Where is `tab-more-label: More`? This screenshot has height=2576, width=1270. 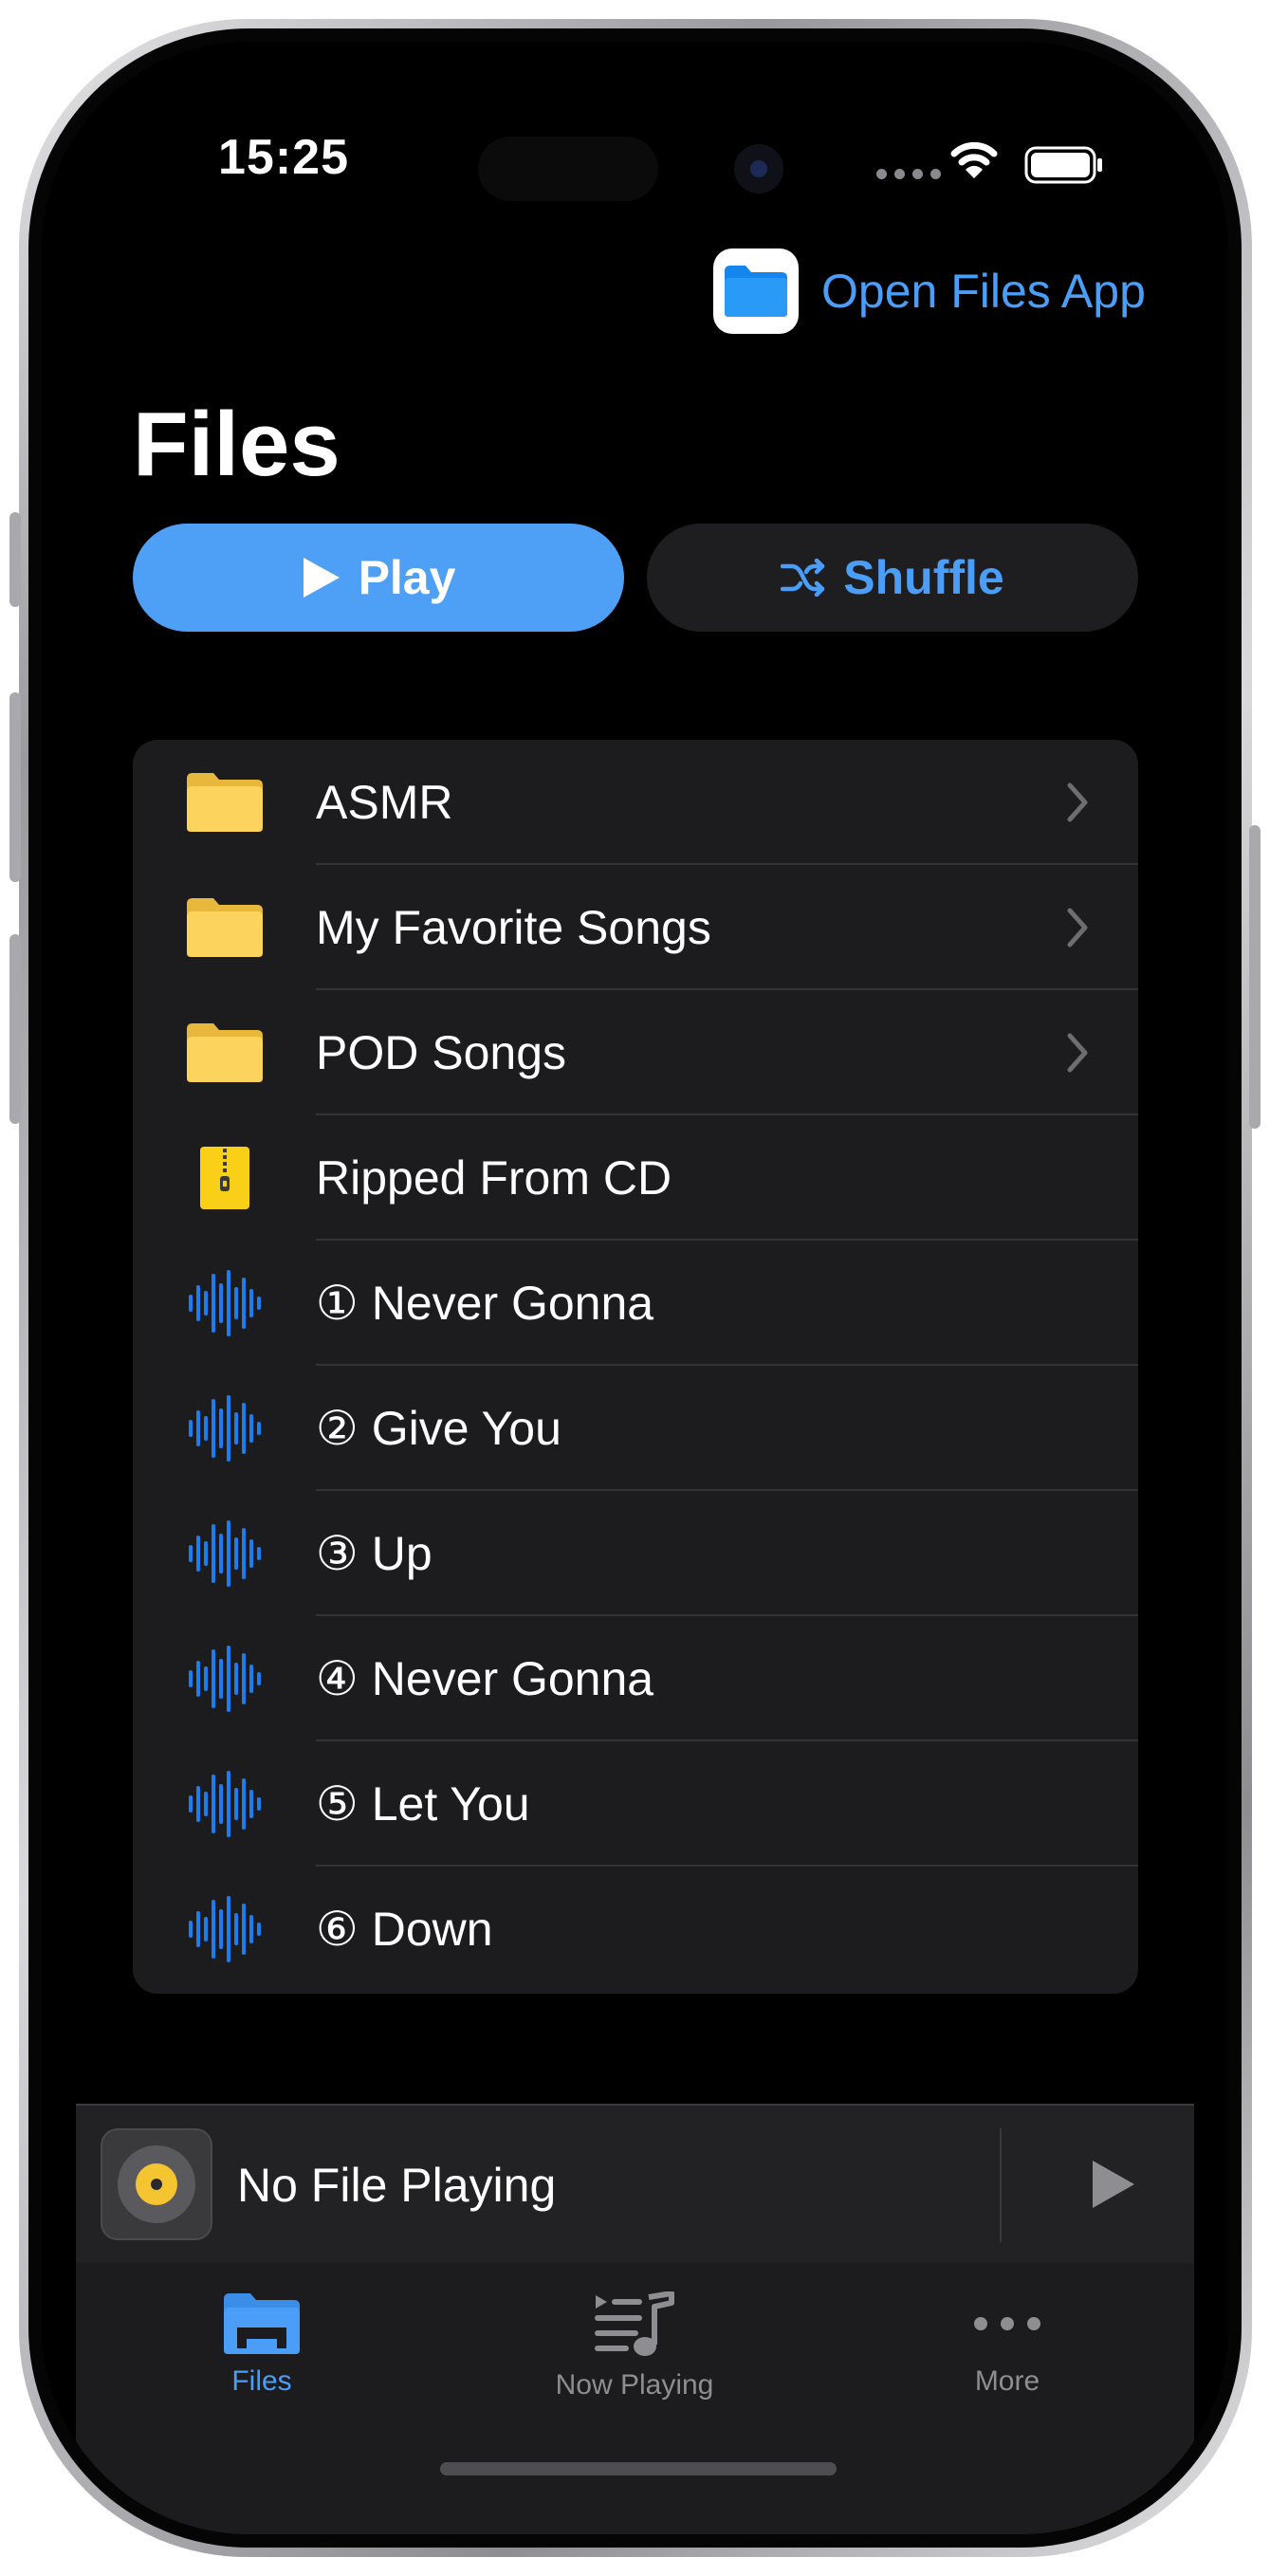 tab-more-label: More is located at coordinates (1007, 2381).